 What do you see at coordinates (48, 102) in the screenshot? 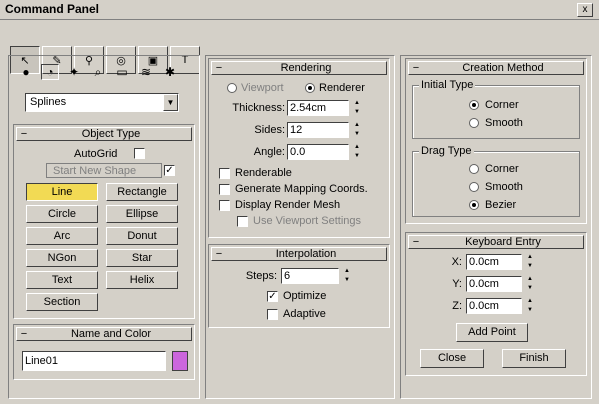
I see `category-dropdown-value: Splines` at bounding box center [48, 102].